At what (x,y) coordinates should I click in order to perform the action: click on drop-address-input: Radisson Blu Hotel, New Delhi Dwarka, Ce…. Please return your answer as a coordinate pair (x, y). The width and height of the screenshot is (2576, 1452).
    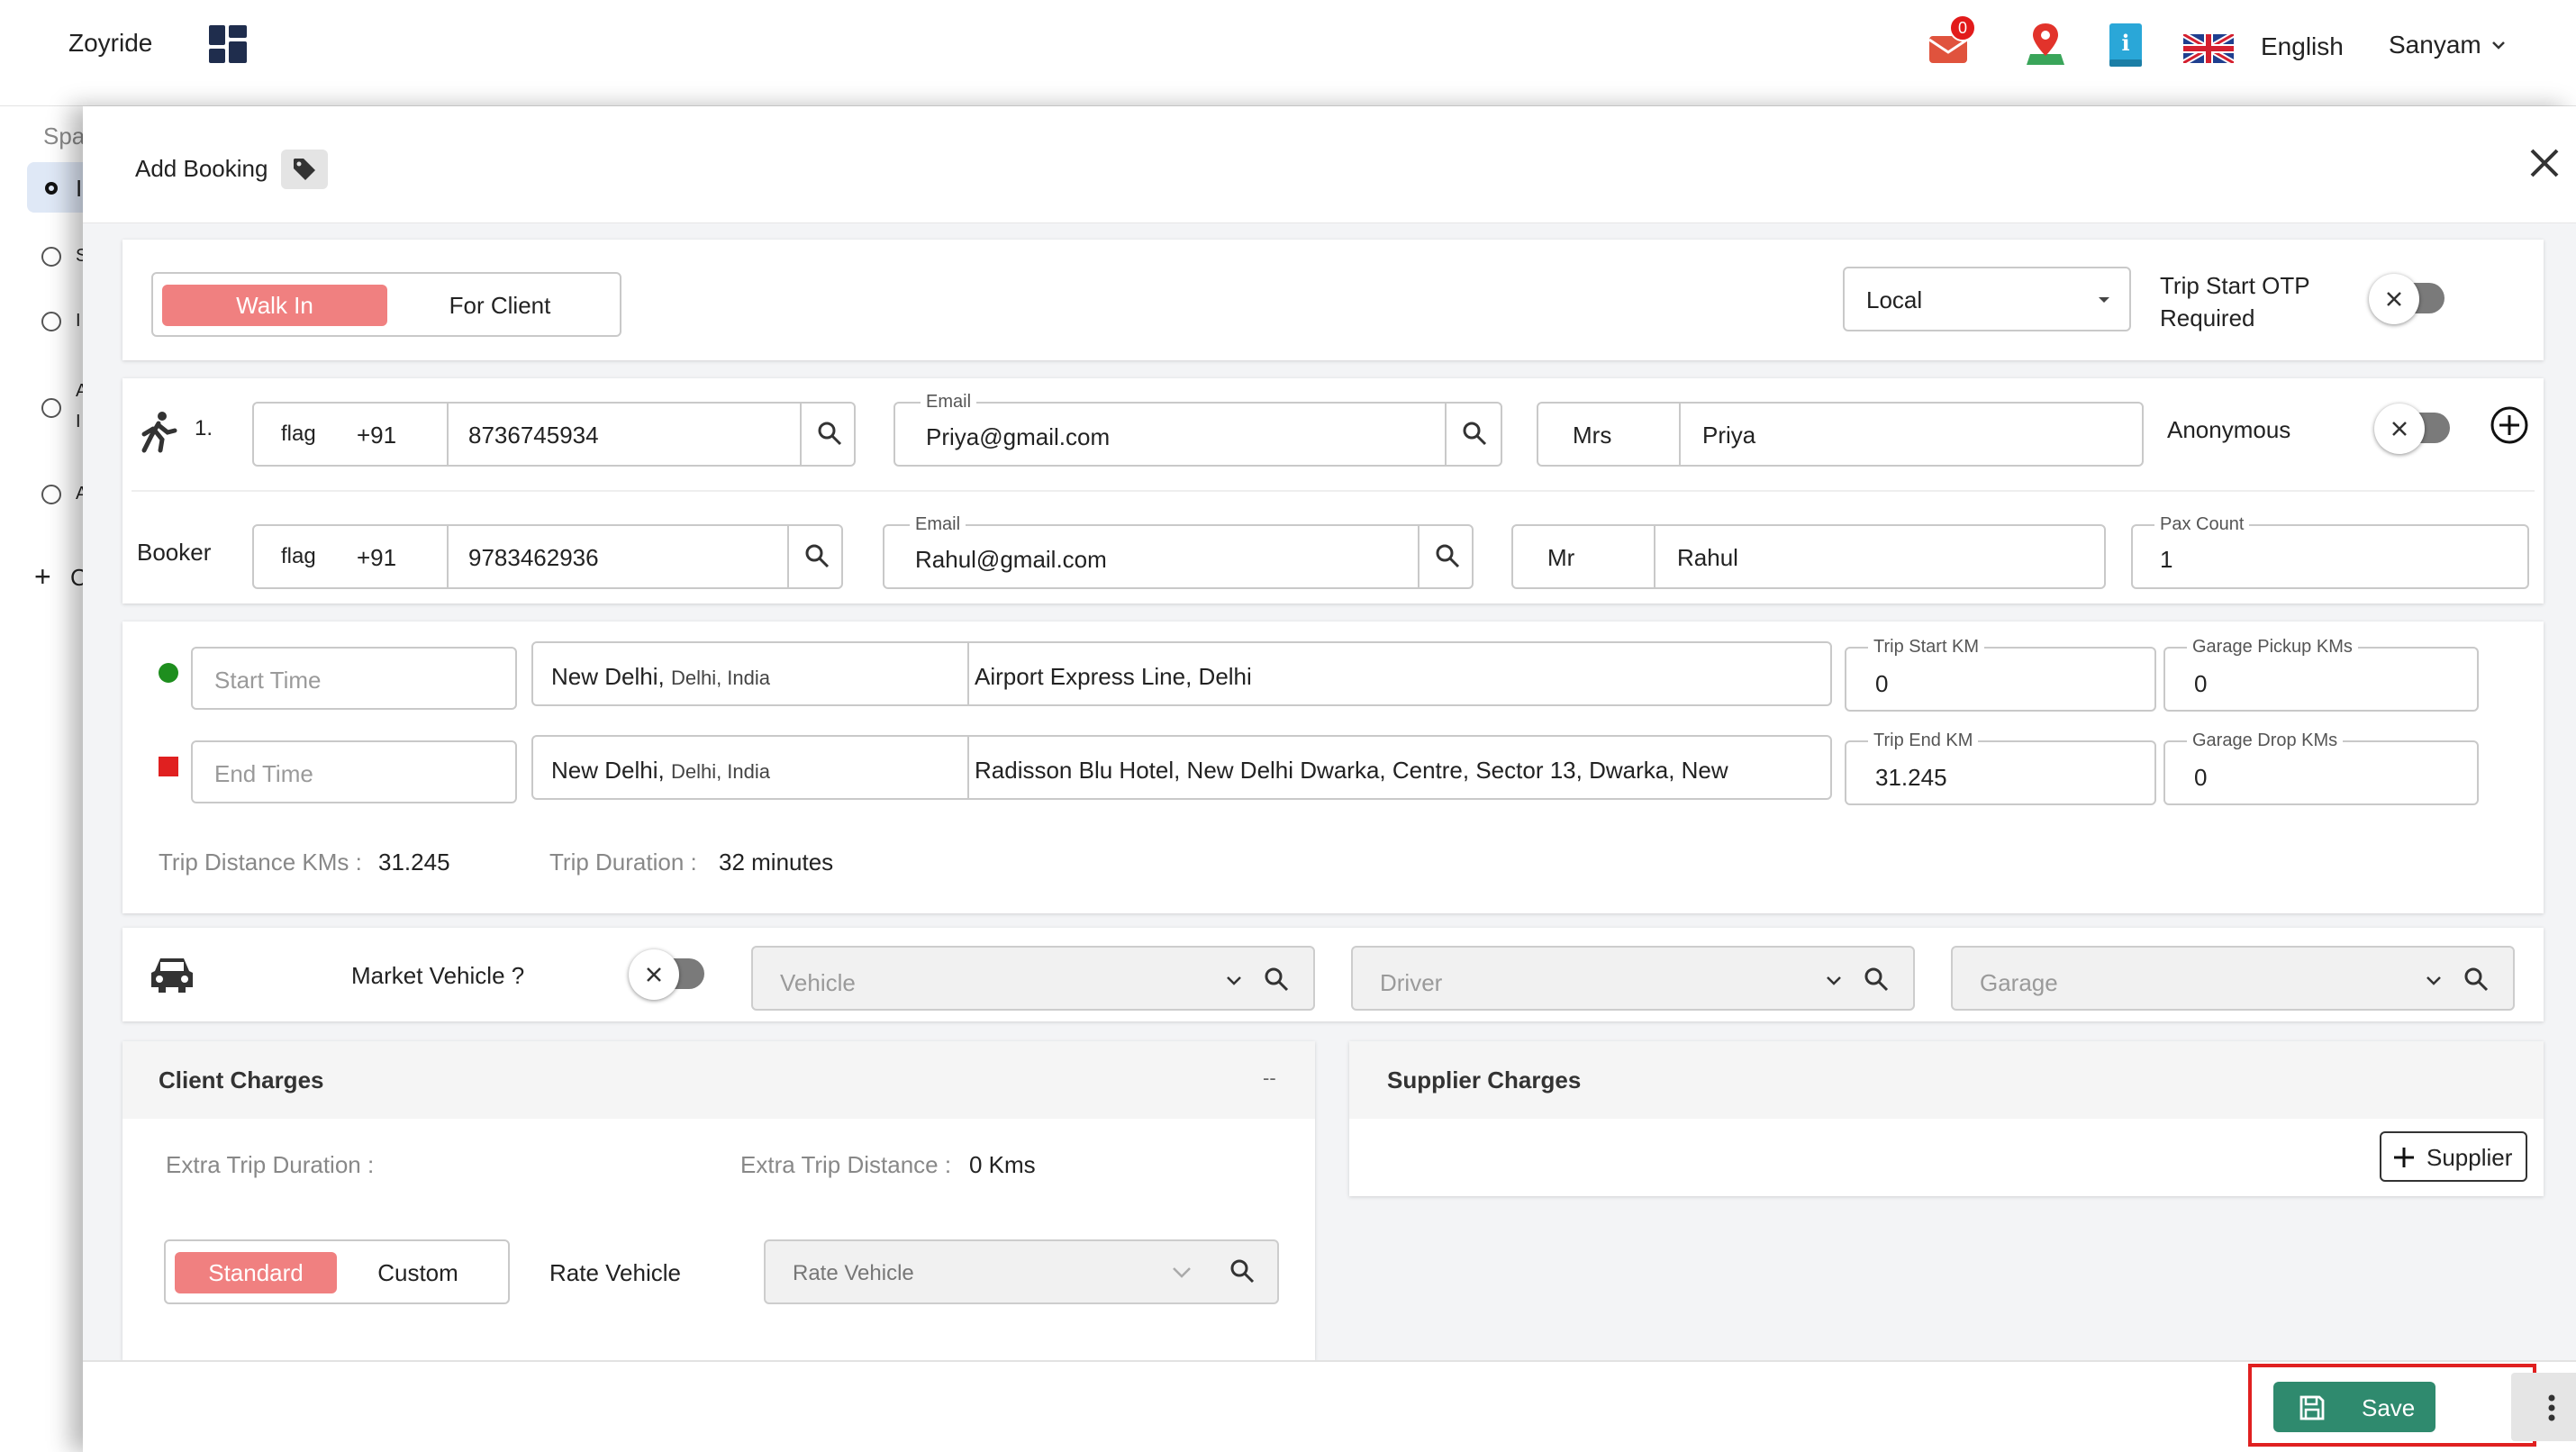
    Looking at the image, I should click on (1351, 770).